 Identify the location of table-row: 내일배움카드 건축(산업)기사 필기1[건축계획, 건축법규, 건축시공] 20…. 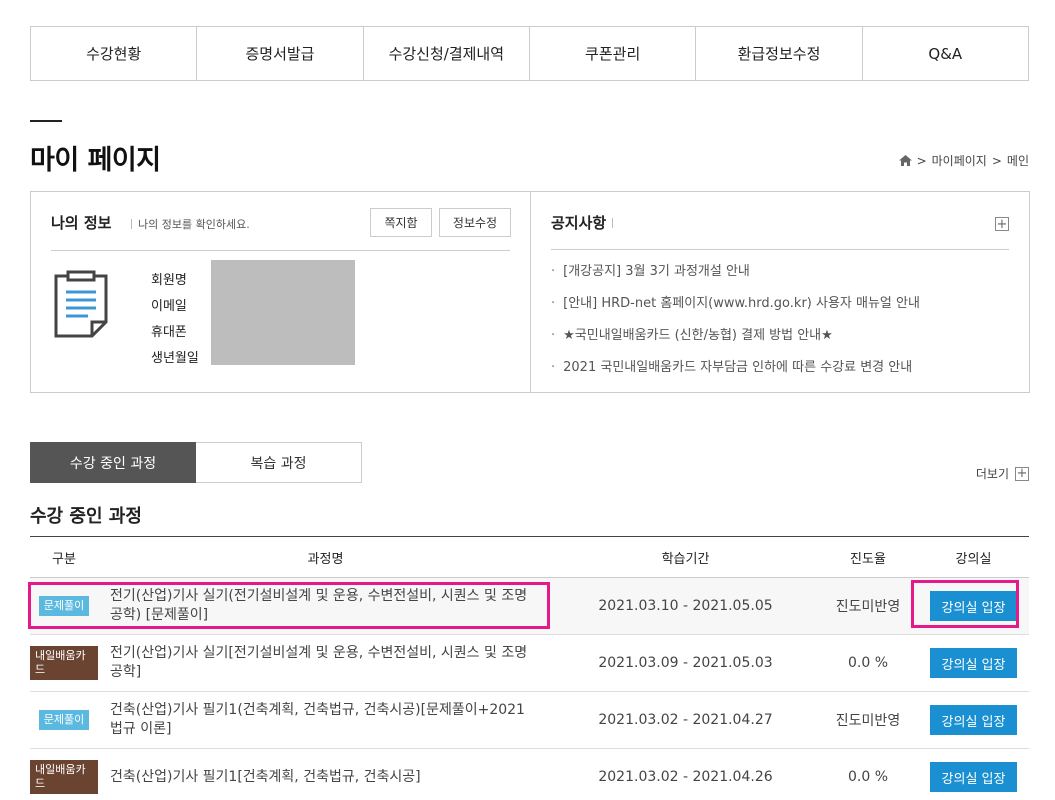
(529, 774).